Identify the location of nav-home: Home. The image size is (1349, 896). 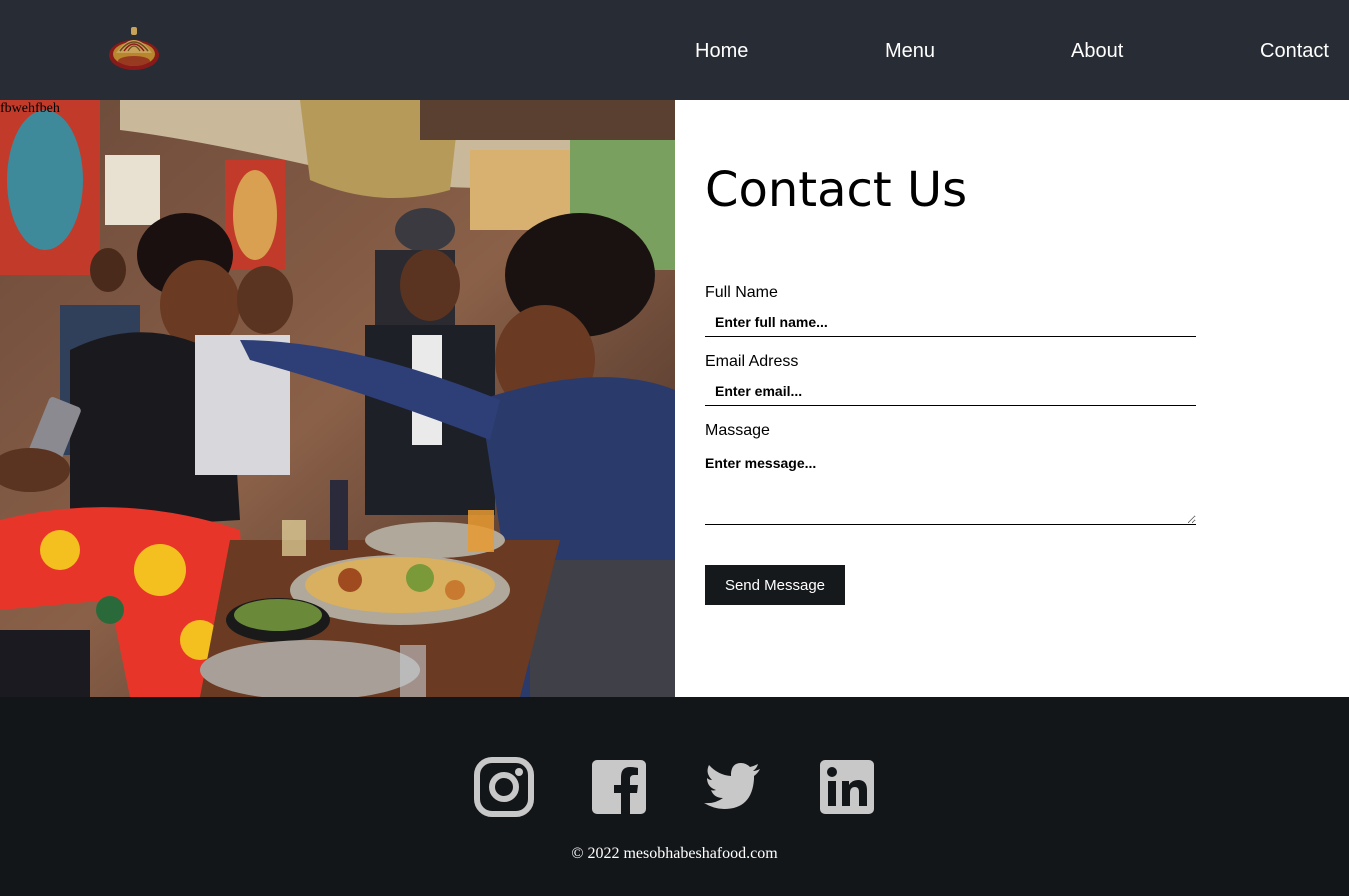
(721, 51).